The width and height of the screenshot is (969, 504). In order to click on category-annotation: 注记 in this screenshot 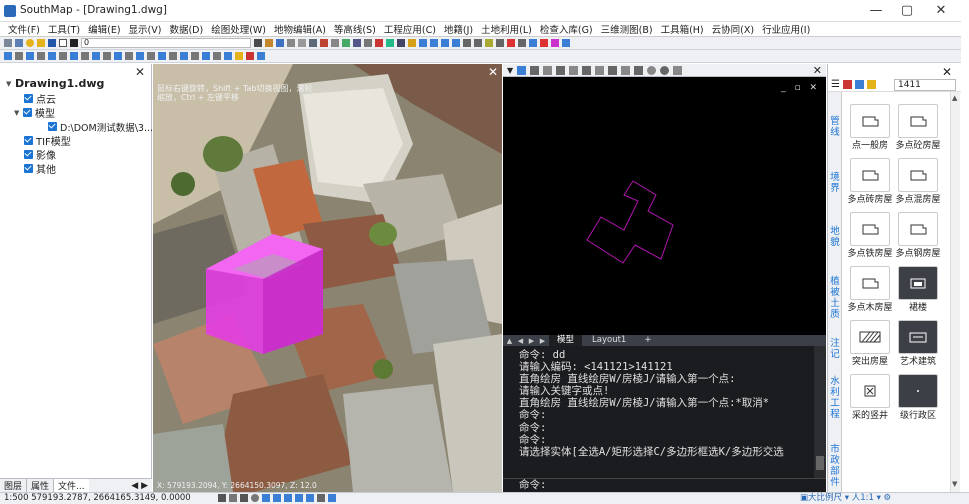, I will do `click(835, 349)`.